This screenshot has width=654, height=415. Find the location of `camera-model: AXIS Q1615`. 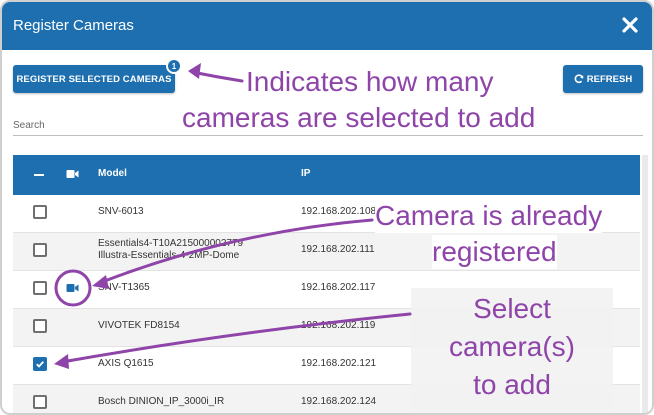

camera-model: AXIS Q1615 is located at coordinates (126, 363).